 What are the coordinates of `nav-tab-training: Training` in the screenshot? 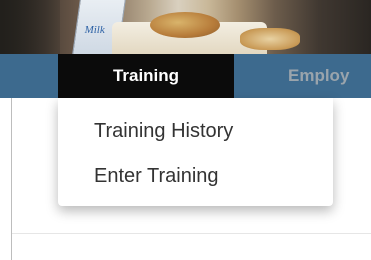 It's located at (146, 76).